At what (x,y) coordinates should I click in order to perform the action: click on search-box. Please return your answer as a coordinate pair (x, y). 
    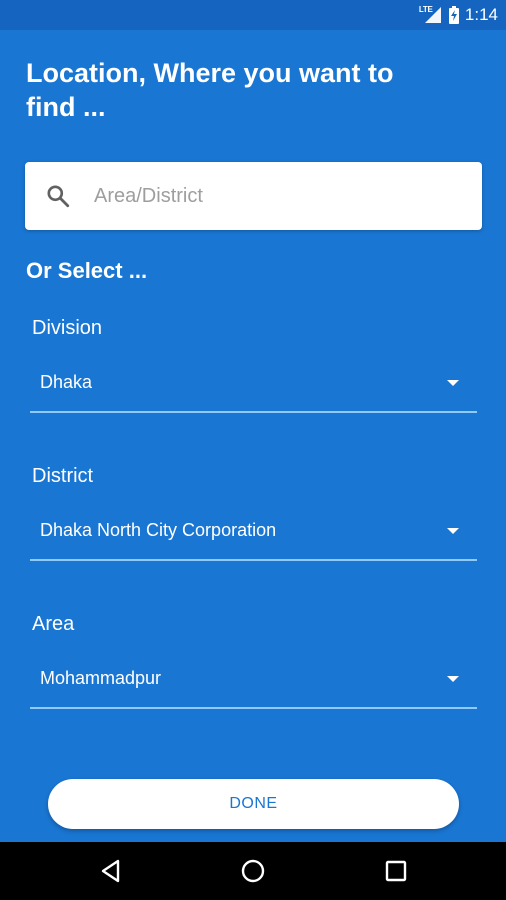
    Looking at the image, I should click on (253, 196).